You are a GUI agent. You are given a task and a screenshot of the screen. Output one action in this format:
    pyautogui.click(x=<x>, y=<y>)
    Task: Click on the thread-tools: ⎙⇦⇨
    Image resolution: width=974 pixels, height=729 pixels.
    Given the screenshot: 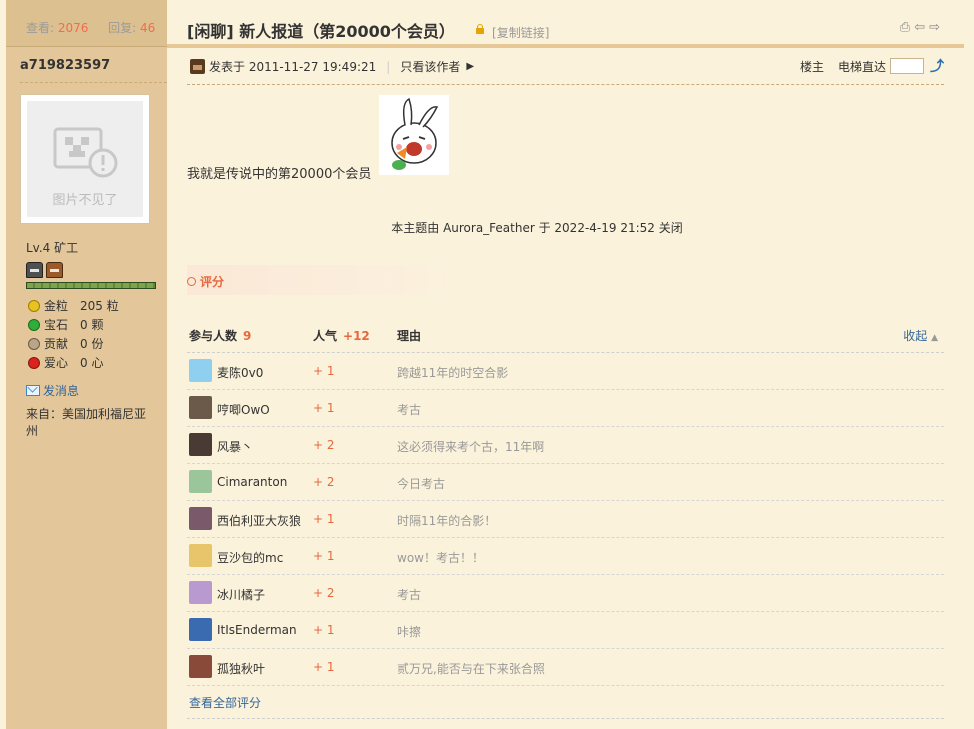 What is the action you would take?
    pyautogui.click(x=922, y=27)
    